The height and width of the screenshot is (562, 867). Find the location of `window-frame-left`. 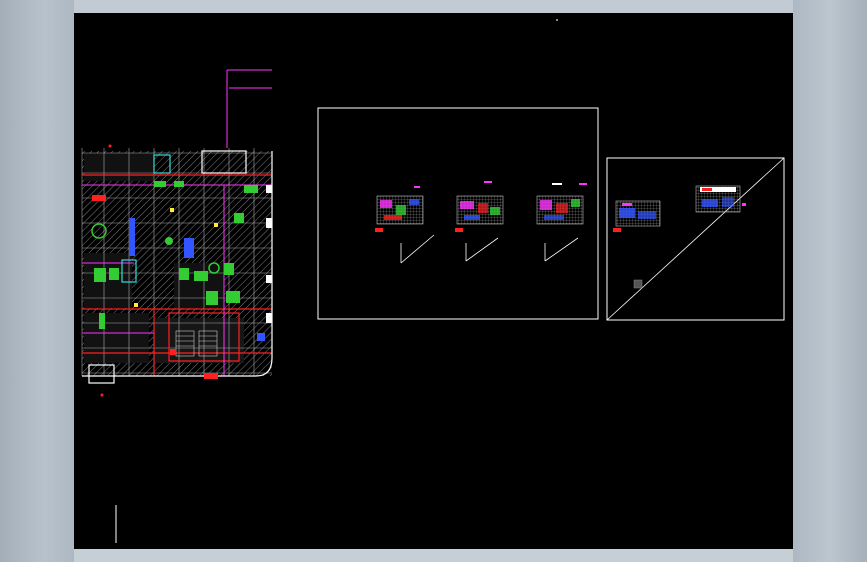

window-frame-left is located at coordinates (37, 281).